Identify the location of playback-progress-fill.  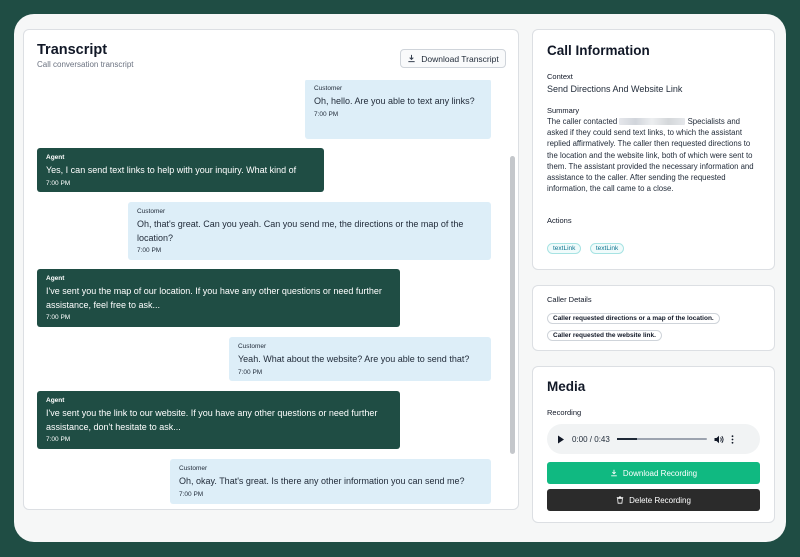
(626, 439).